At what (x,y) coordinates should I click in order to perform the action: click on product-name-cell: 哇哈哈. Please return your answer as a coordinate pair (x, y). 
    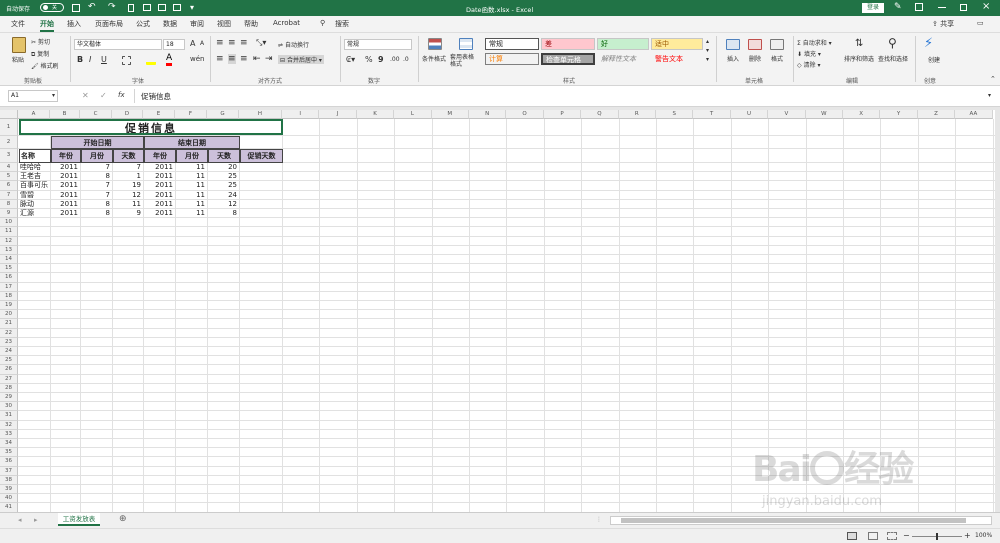
    Looking at the image, I should click on (34, 167).